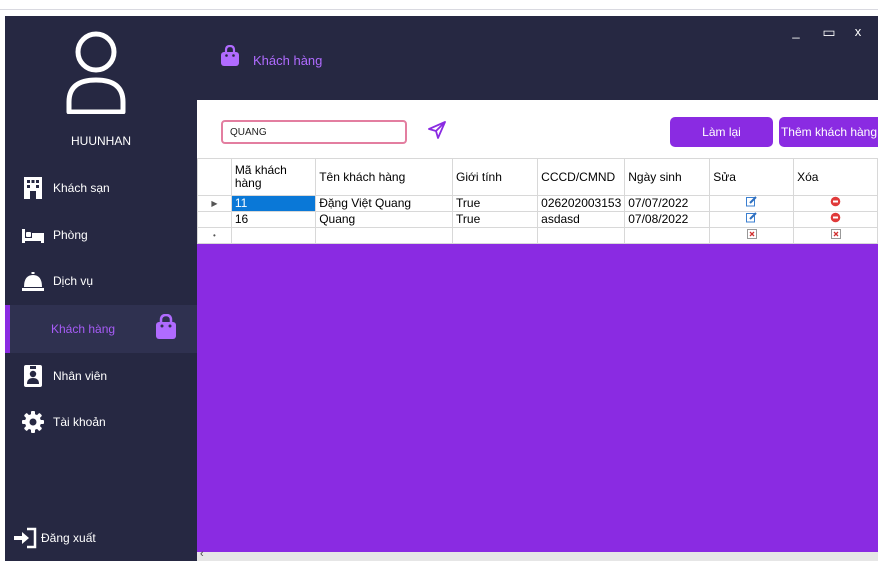  Describe the element at coordinates (96, 72) in the screenshot. I see `user-avatar-icon` at that location.